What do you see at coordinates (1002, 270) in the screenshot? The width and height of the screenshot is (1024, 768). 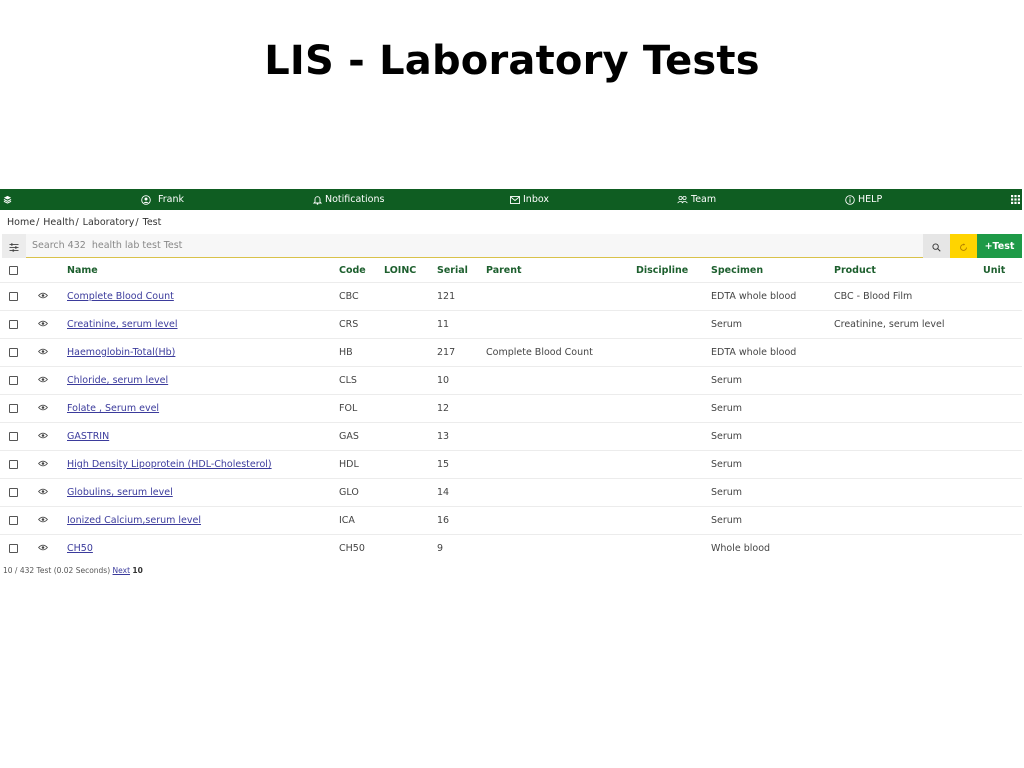 I see `column-header-unit: Unit` at bounding box center [1002, 270].